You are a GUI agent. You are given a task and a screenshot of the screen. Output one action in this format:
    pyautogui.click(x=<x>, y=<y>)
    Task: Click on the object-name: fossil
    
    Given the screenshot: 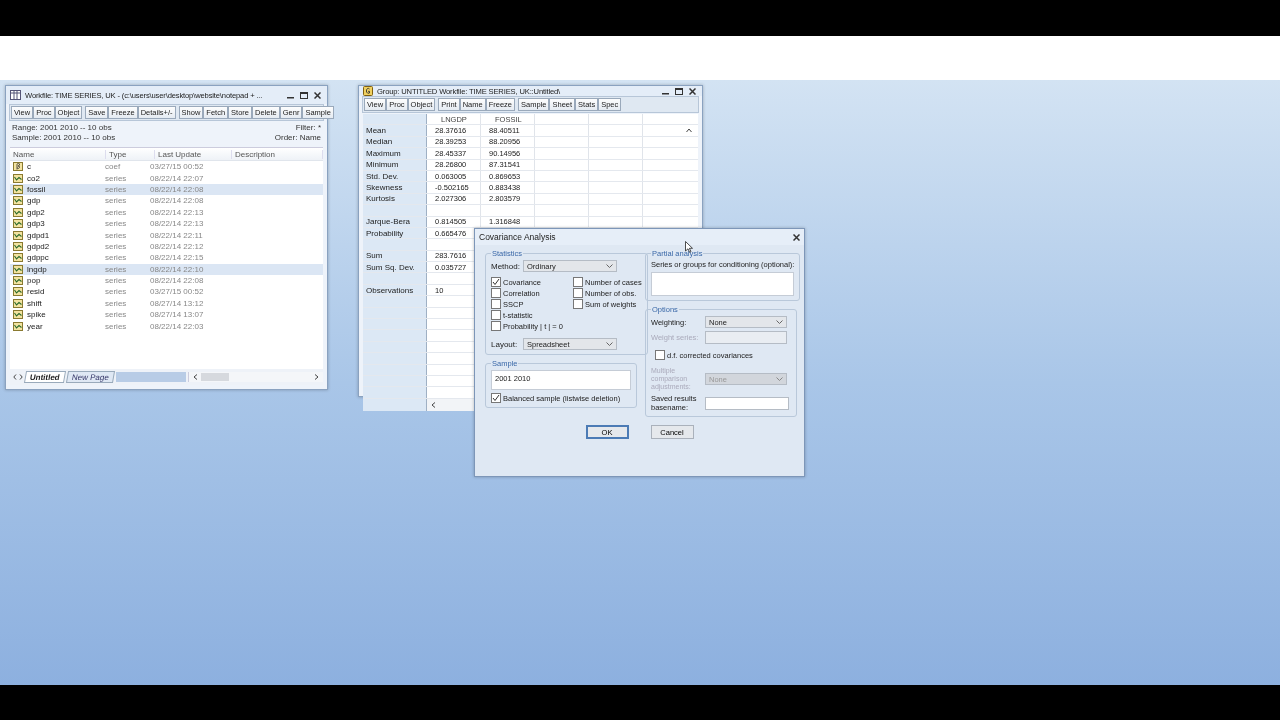 What is the action you would take?
    pyautogui.click(x=36, y=189)
    